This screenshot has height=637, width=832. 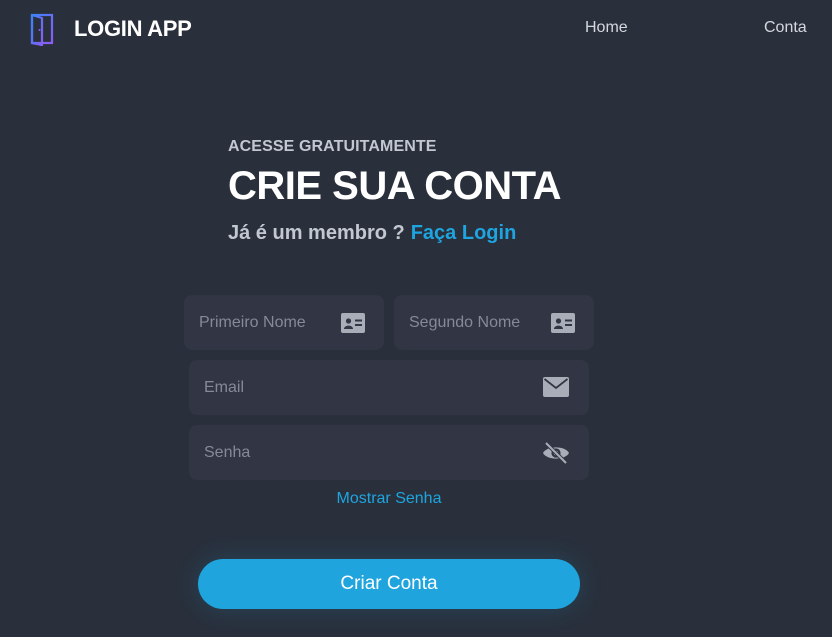 I want to click on first-name-field, so click(x=284, y=322).